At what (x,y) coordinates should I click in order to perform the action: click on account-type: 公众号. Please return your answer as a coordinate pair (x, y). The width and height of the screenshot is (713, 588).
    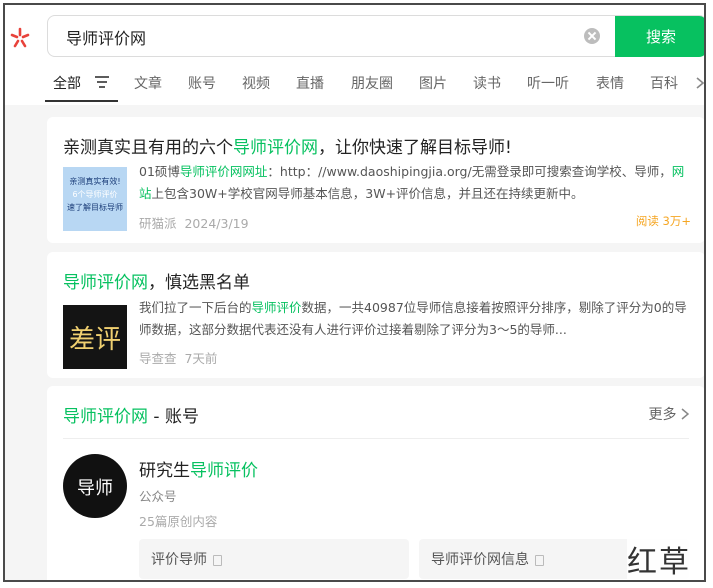
    Looking at the image, I should click on (158, 496).